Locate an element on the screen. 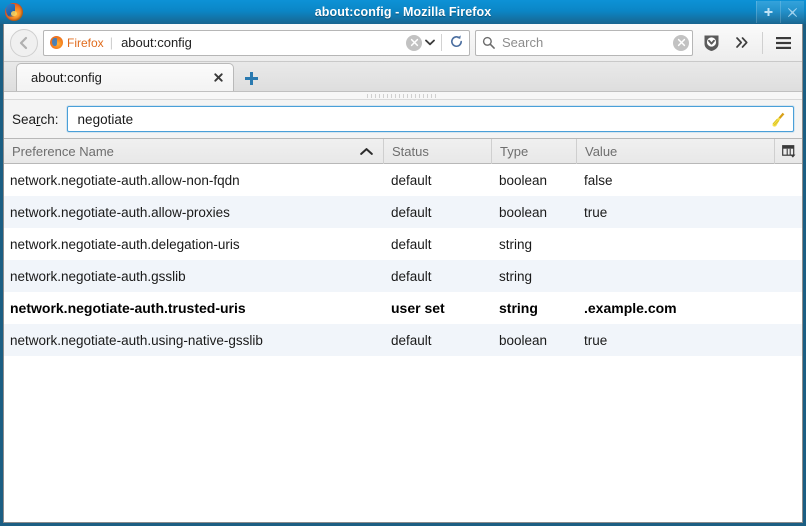 The width and height of the screenshot is (806, 526). tab-strip: about:config is located at coordinates (403, 77).